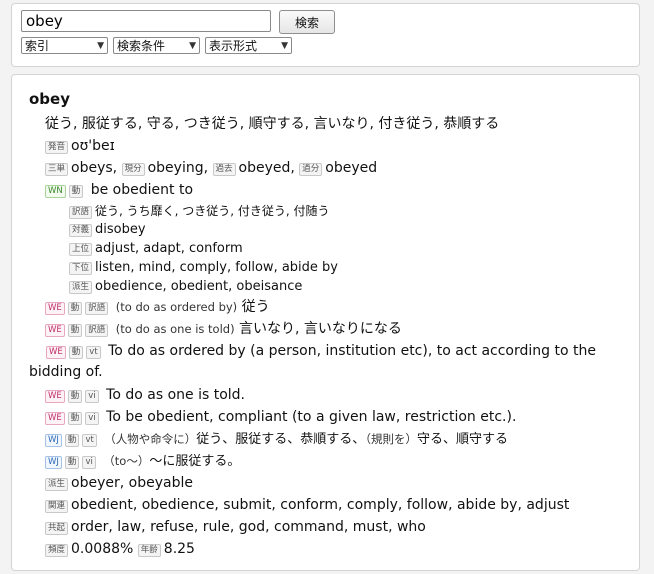 This screenshot has width=654, height=574. I want to click on display-select: 表示形式 ▼, so click(248, 45).